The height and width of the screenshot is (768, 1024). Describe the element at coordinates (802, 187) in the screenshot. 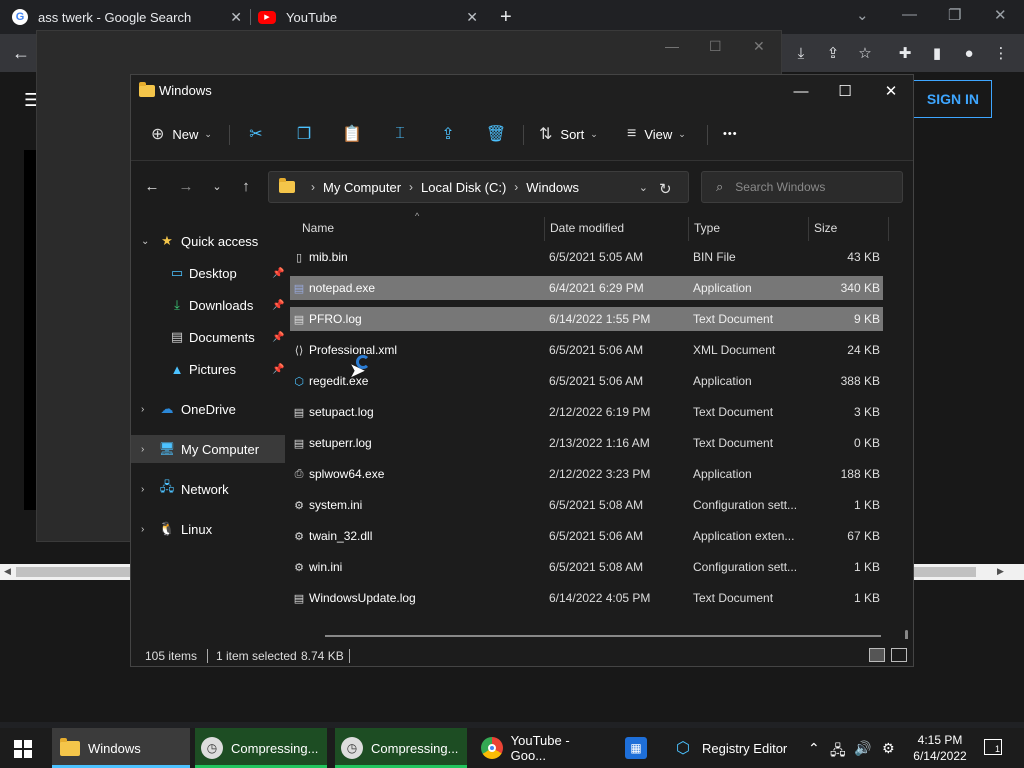

I see `search-input: ⌕ Search Windows` at that location.